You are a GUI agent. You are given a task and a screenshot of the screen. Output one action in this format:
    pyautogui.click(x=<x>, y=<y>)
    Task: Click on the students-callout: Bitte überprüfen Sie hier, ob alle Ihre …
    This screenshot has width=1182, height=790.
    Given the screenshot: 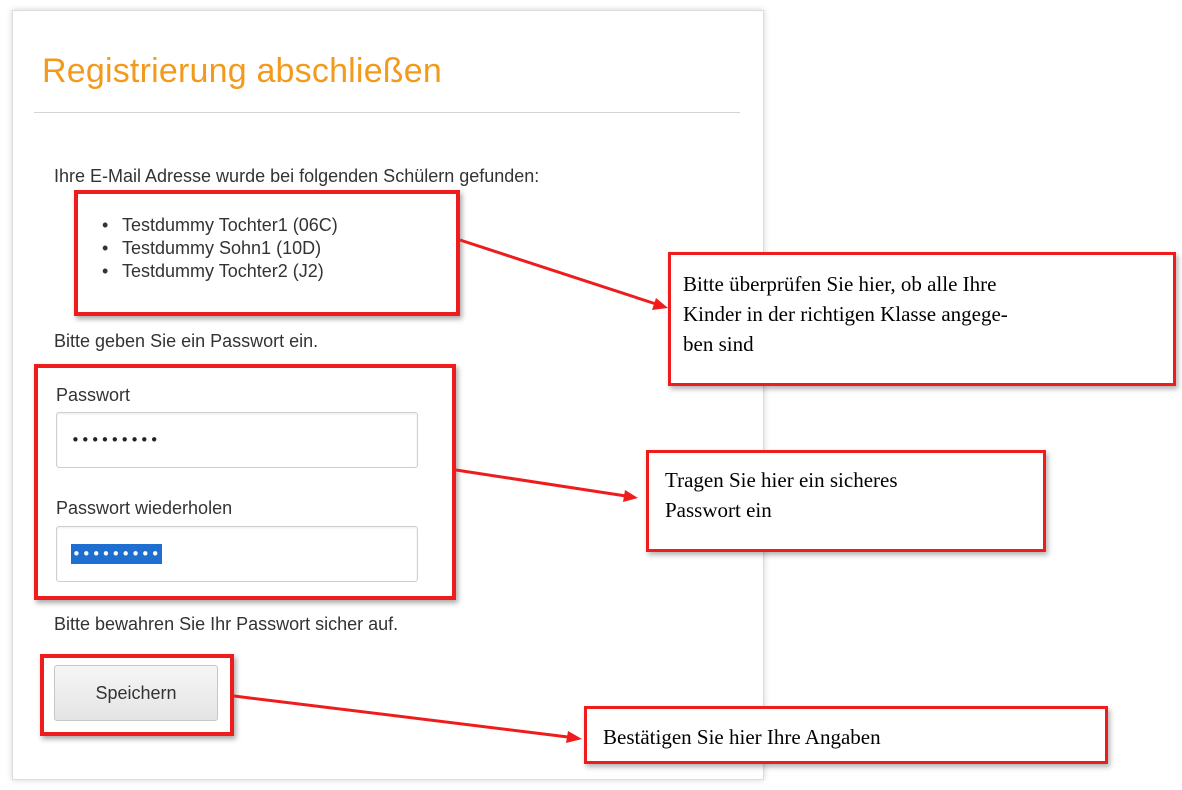 What is the action you would take?
    pyautogui.click(x=922, y=319)
    